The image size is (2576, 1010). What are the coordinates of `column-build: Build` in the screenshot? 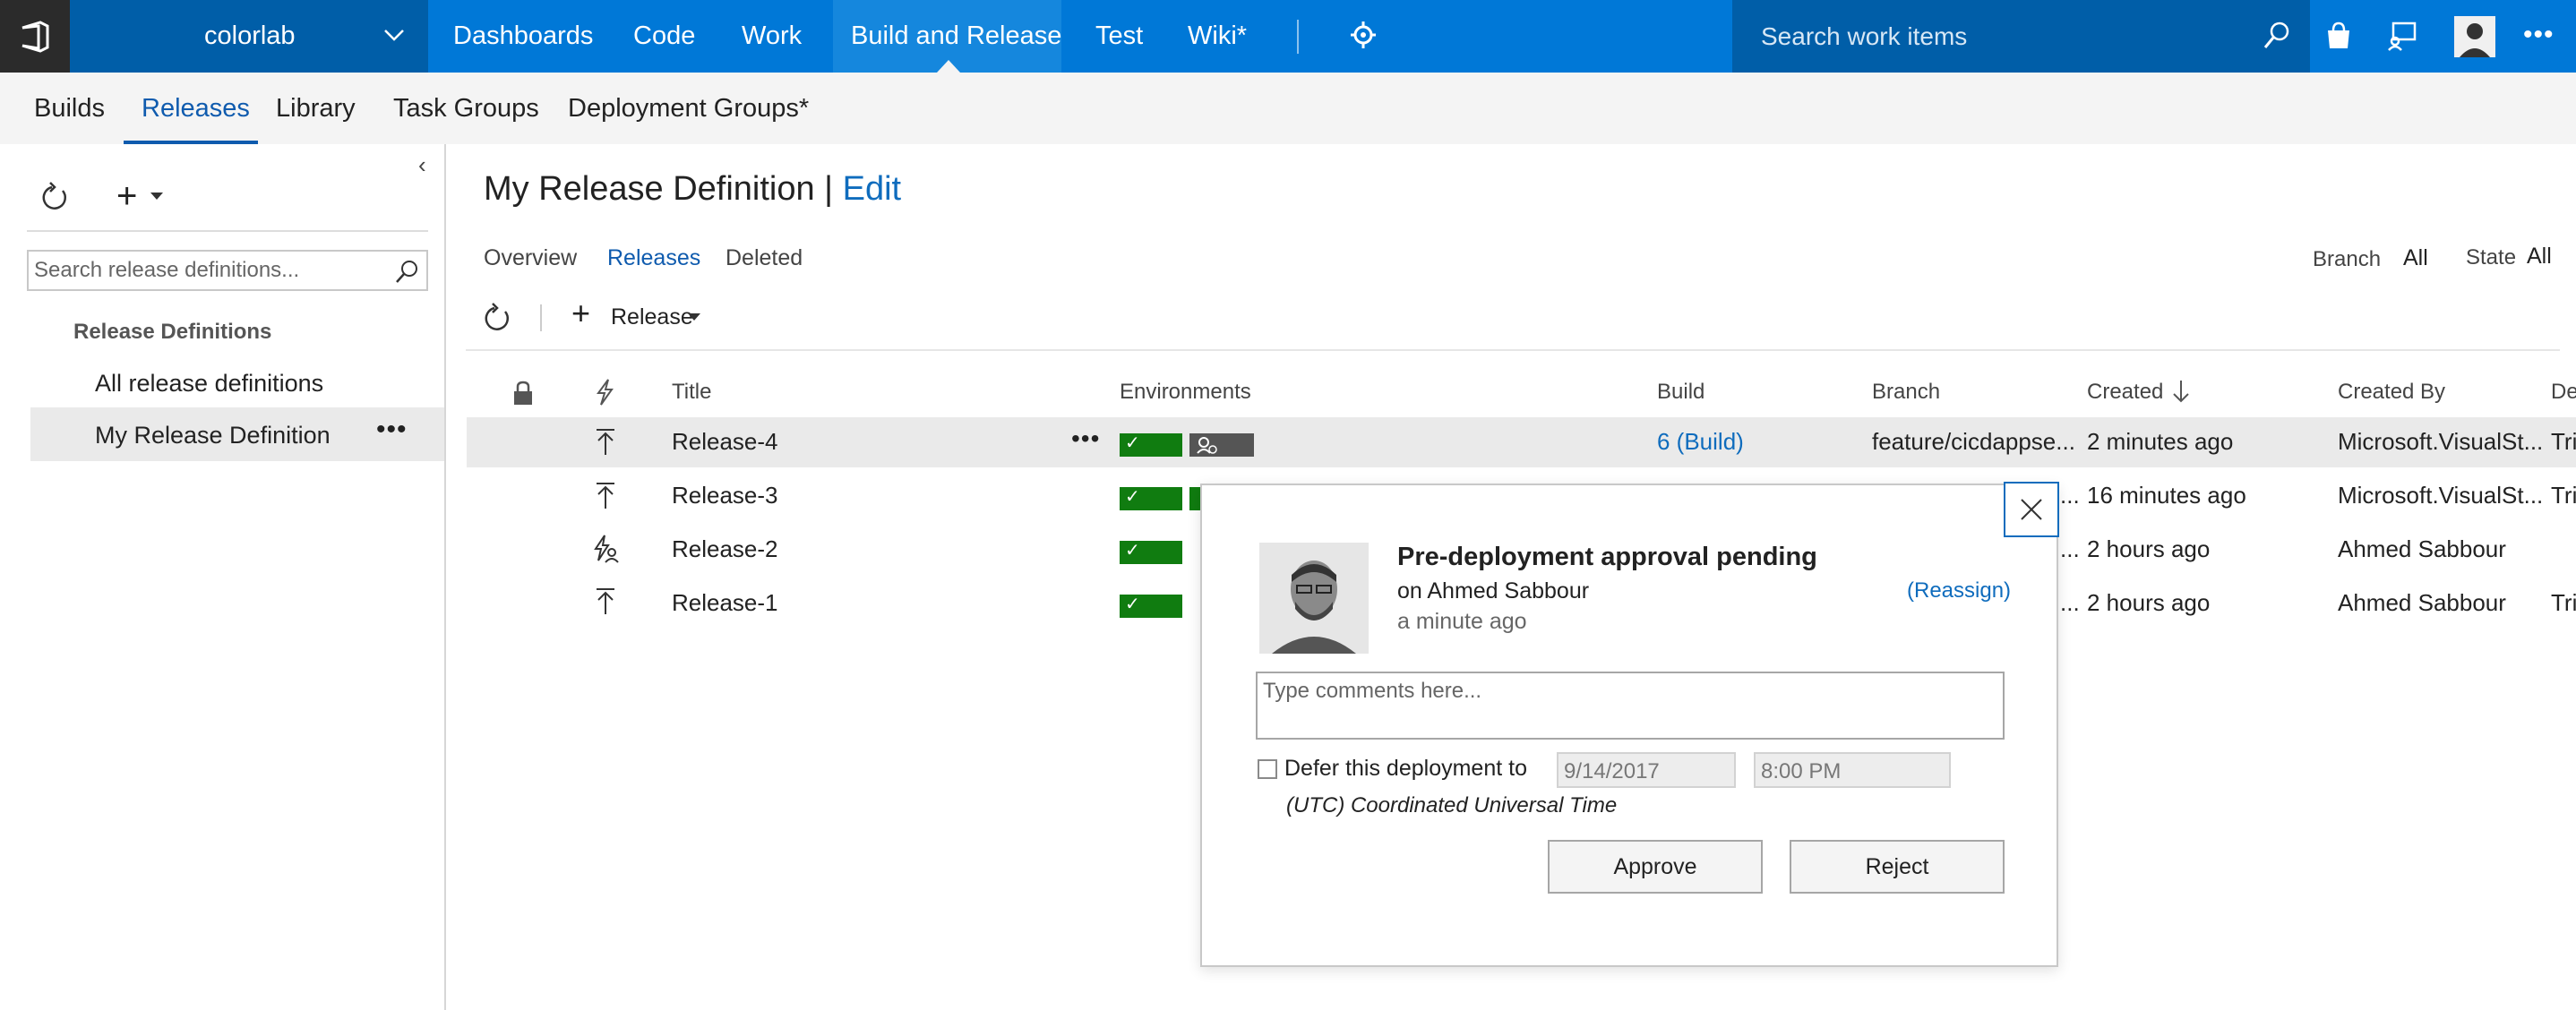 It's located at (1680, 393).